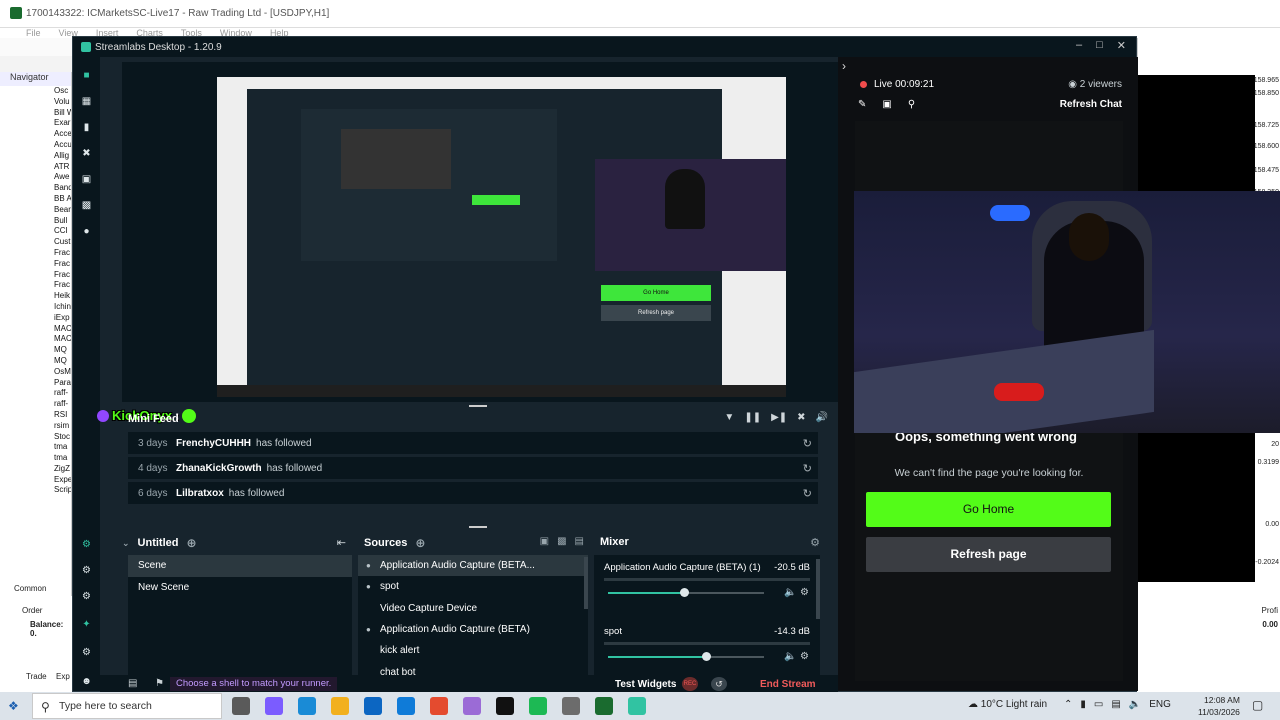  What do you see at coordinates (35, 437) in the screenshot?
I see `navigator-item: Stoc` at bounding box center [35, 437].